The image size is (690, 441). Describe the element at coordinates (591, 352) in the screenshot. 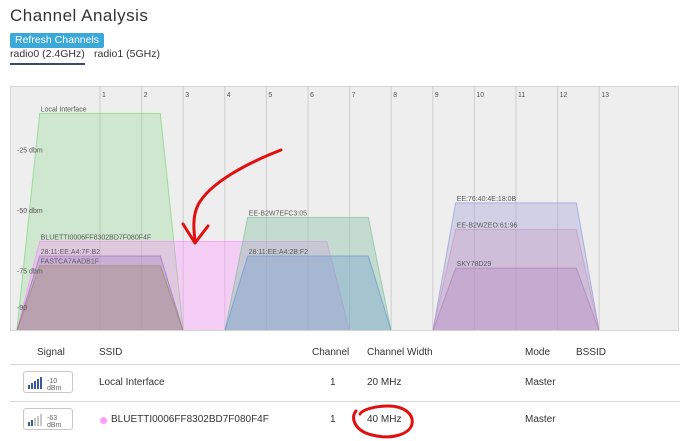

I see `header-bssid: BSSID` at that location.